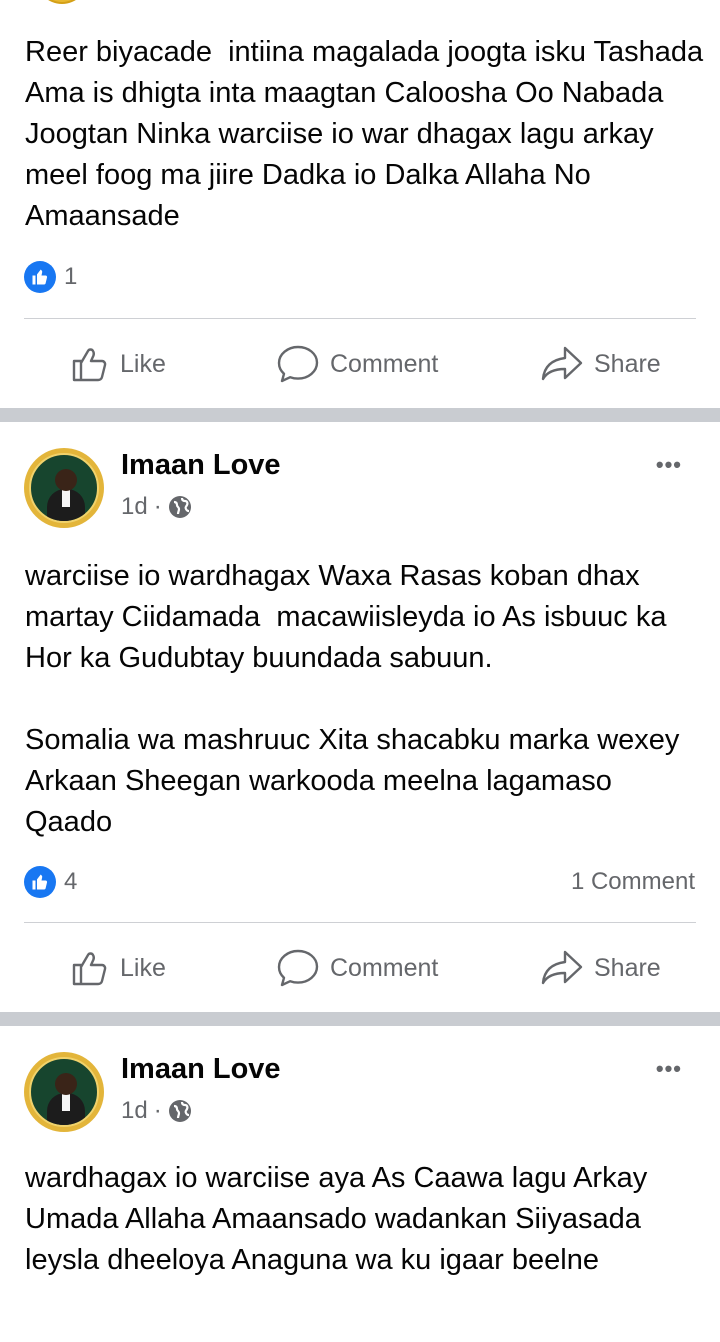  I want to click on reaction-count: 1, so click(71, 276).